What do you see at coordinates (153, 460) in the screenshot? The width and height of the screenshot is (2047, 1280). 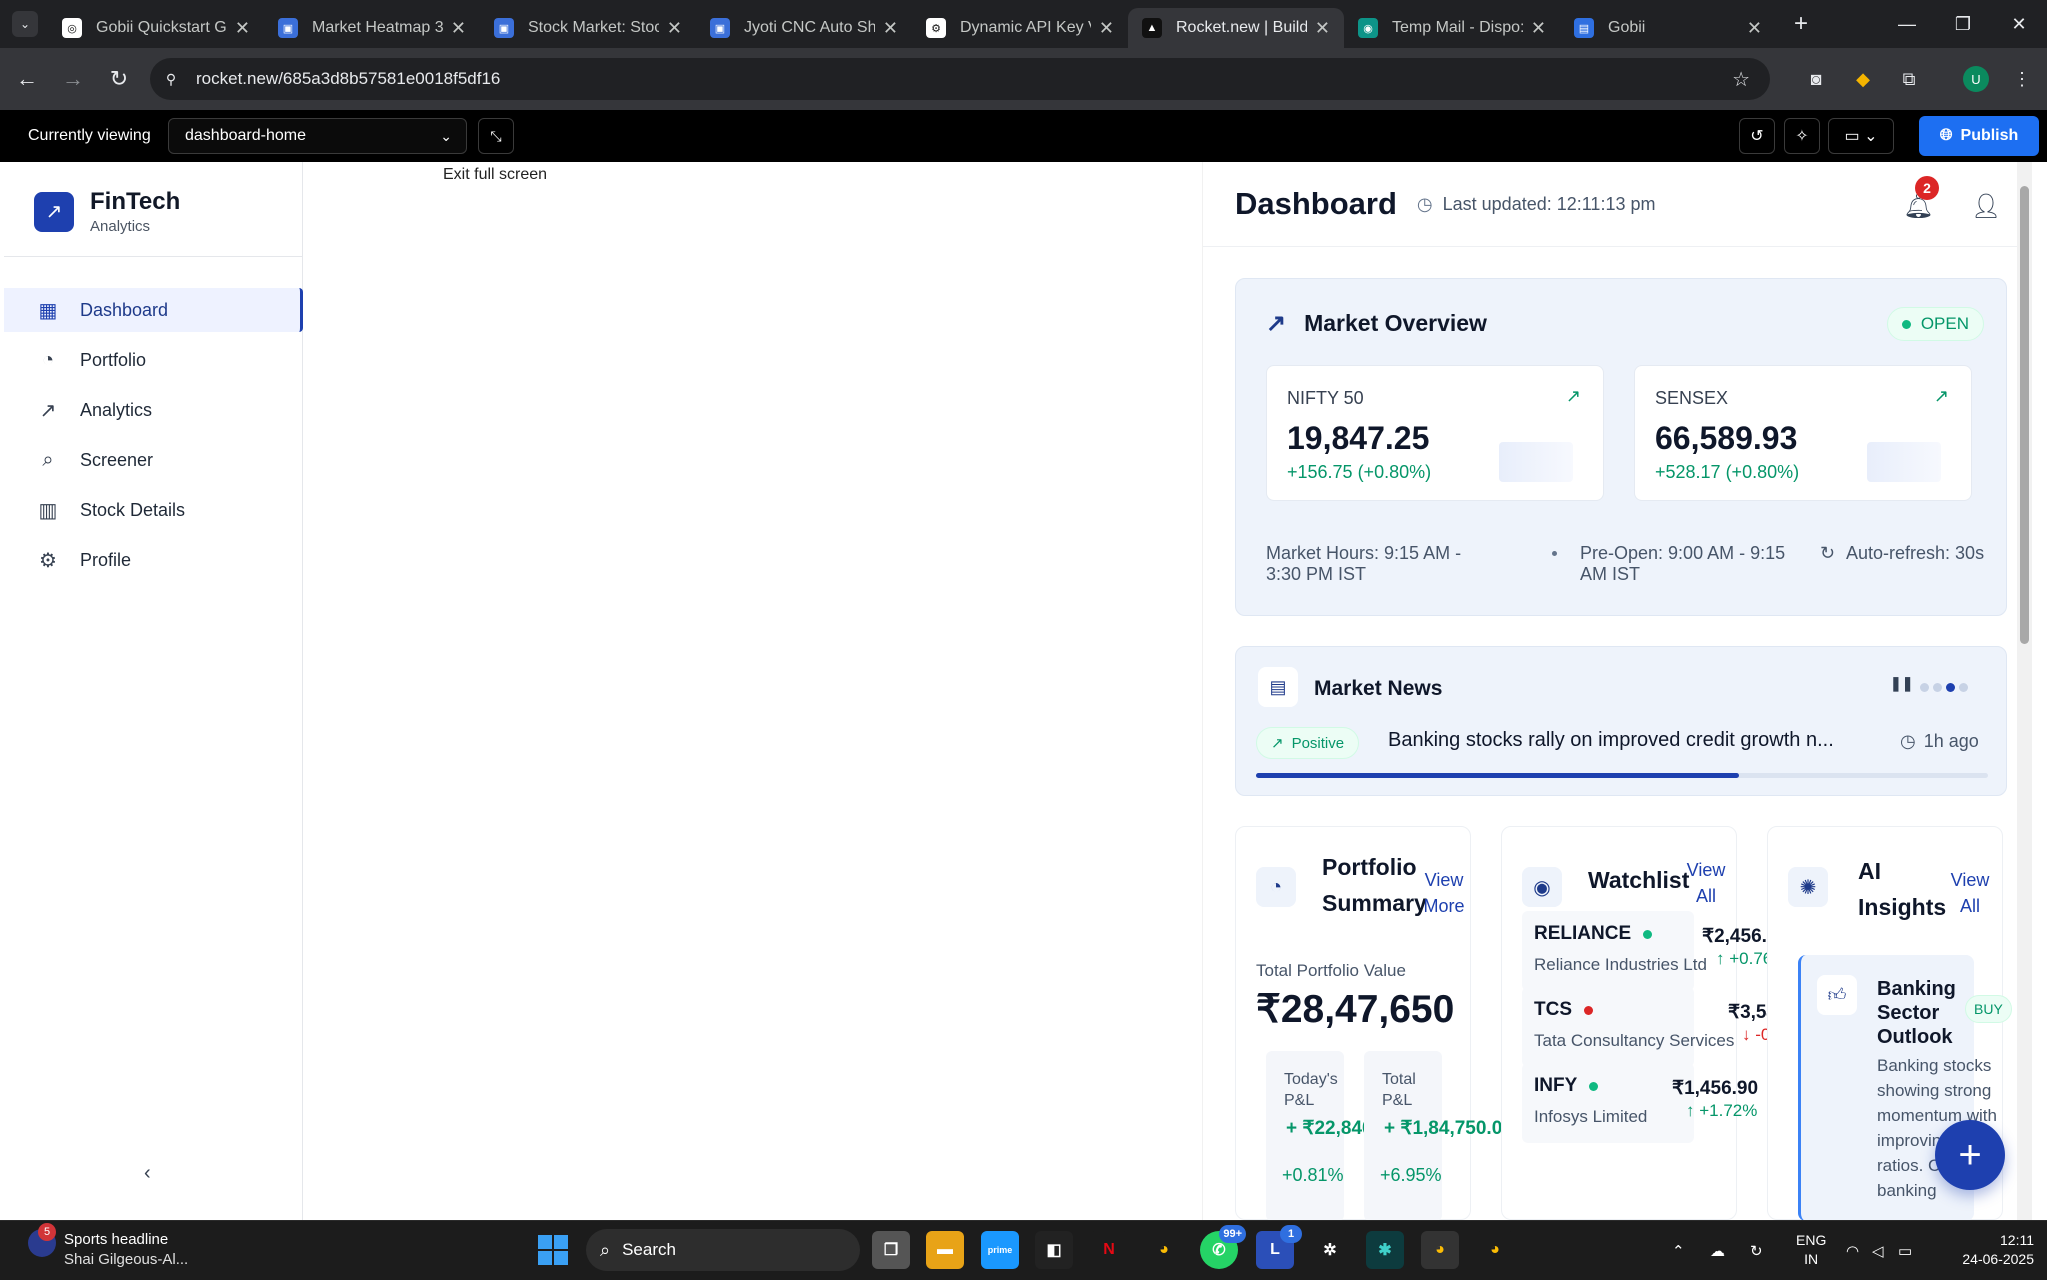 I see `sidebar-item-screener: ⌕ Screener` at bounding box center [153, 460].